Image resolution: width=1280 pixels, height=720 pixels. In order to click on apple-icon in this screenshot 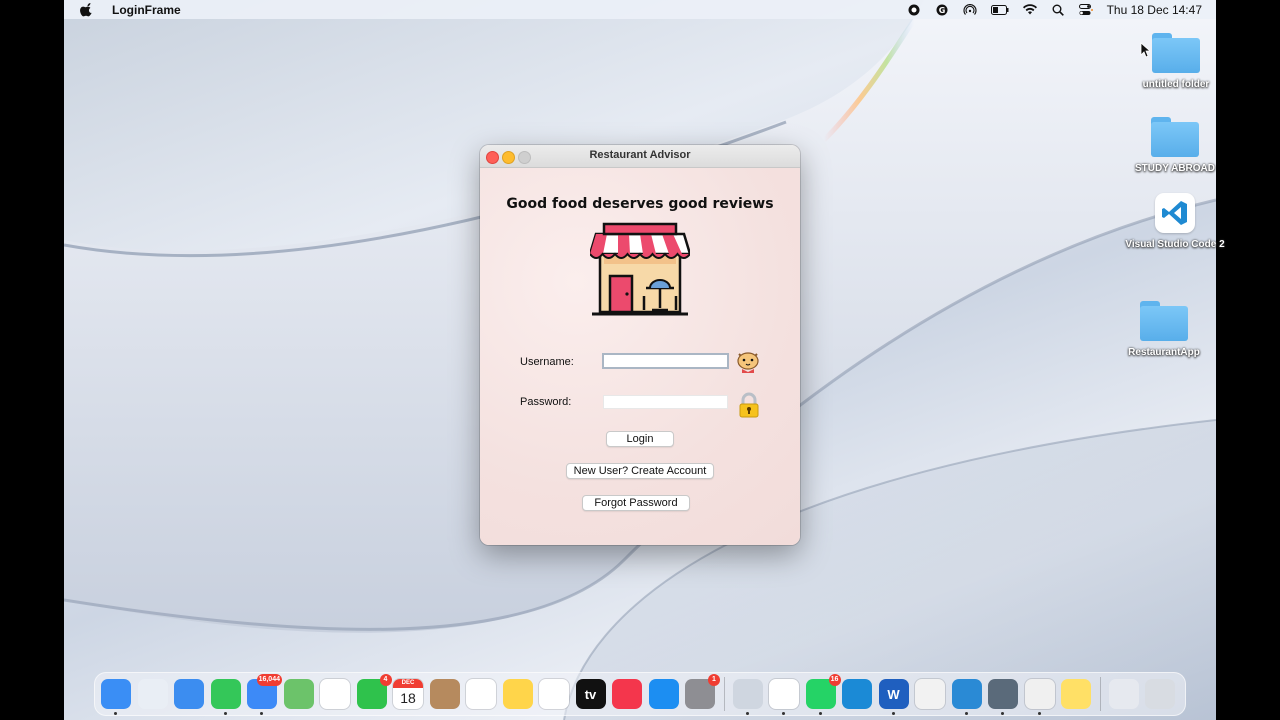, I will do `click(87, 9)`.